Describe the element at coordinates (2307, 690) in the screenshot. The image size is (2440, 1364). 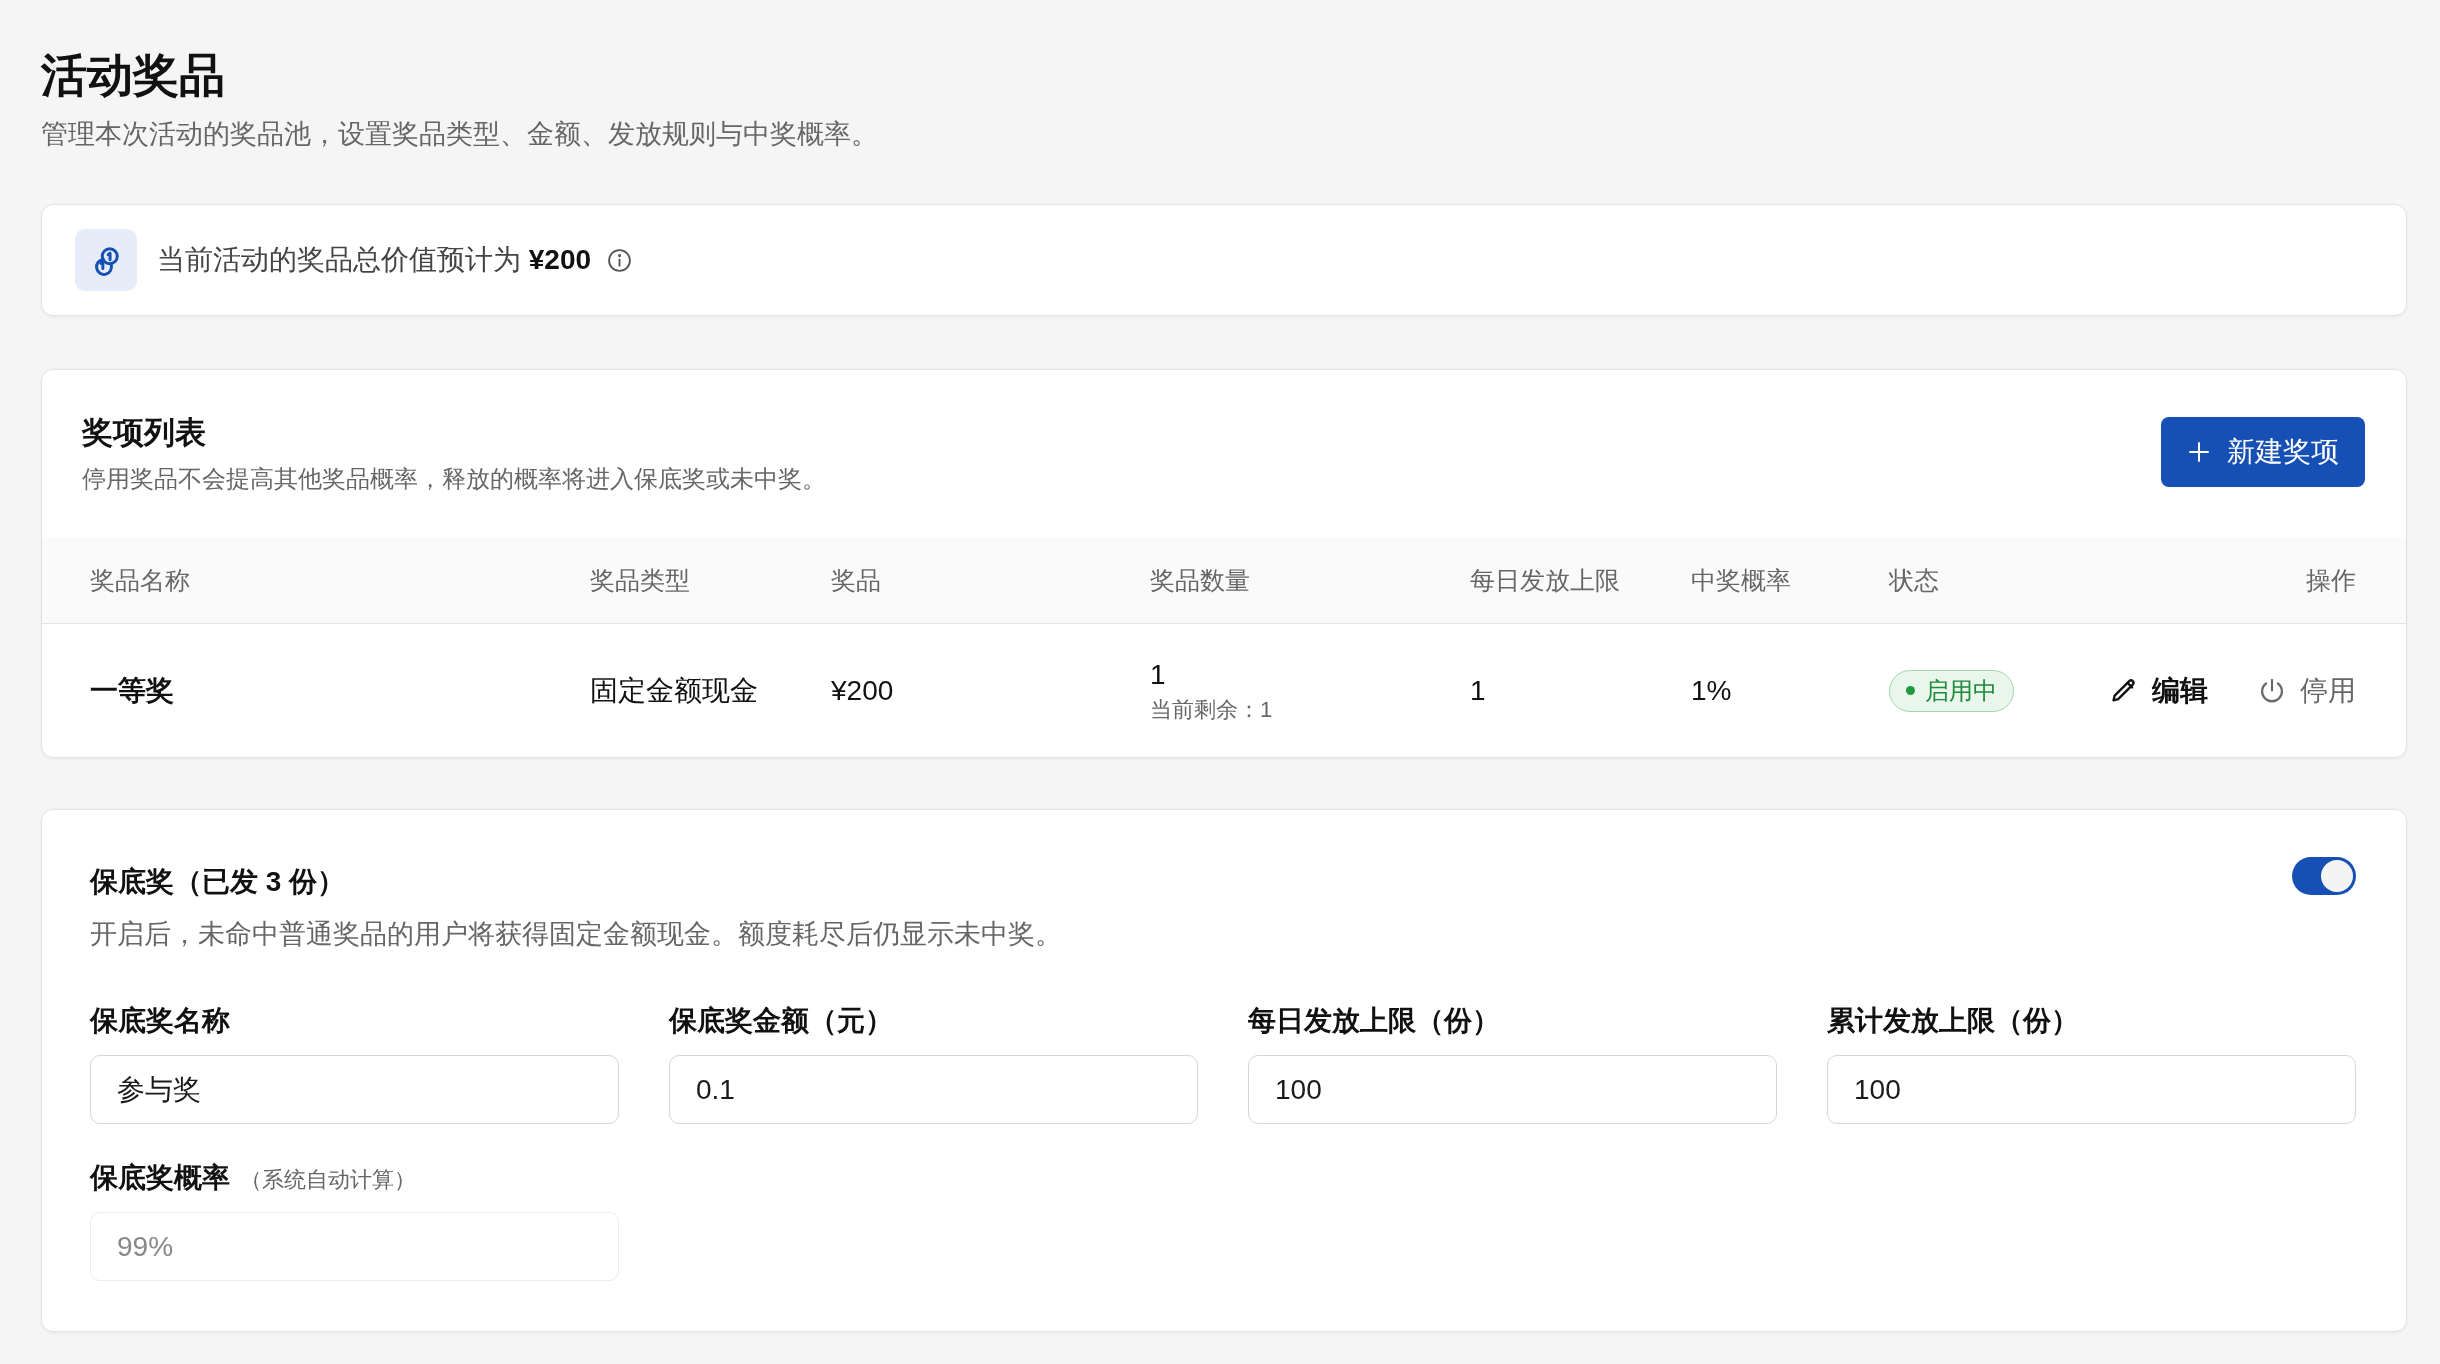
I see `disable-button: 停用` at that location.